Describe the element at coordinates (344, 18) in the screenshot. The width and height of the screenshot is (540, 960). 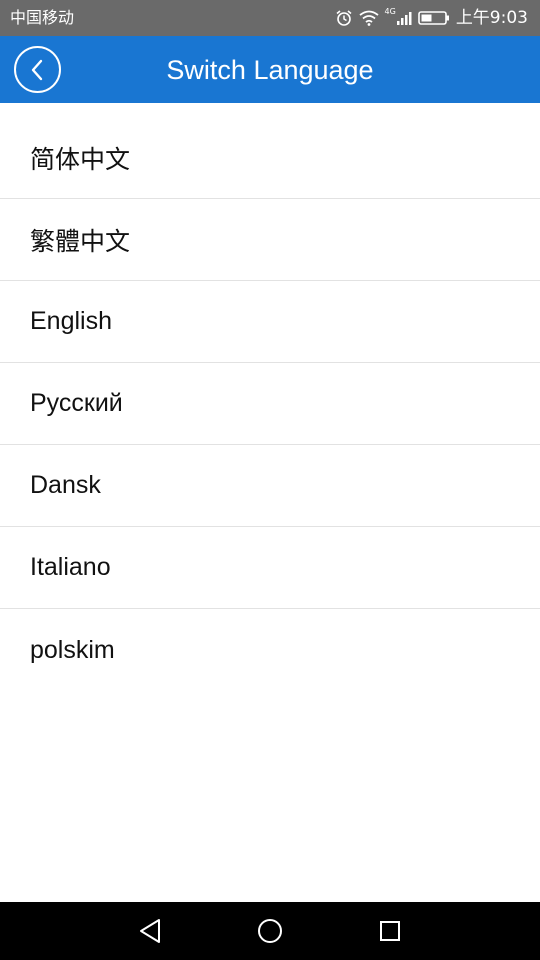
I see `alarm-icon` at that location.